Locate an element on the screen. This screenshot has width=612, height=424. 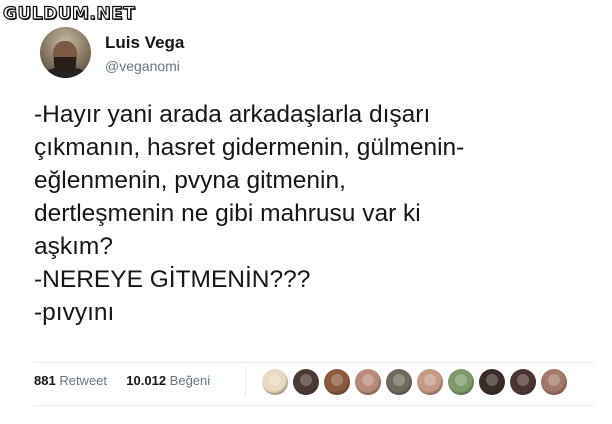
stats-separator is located at coordinates (245, 381).